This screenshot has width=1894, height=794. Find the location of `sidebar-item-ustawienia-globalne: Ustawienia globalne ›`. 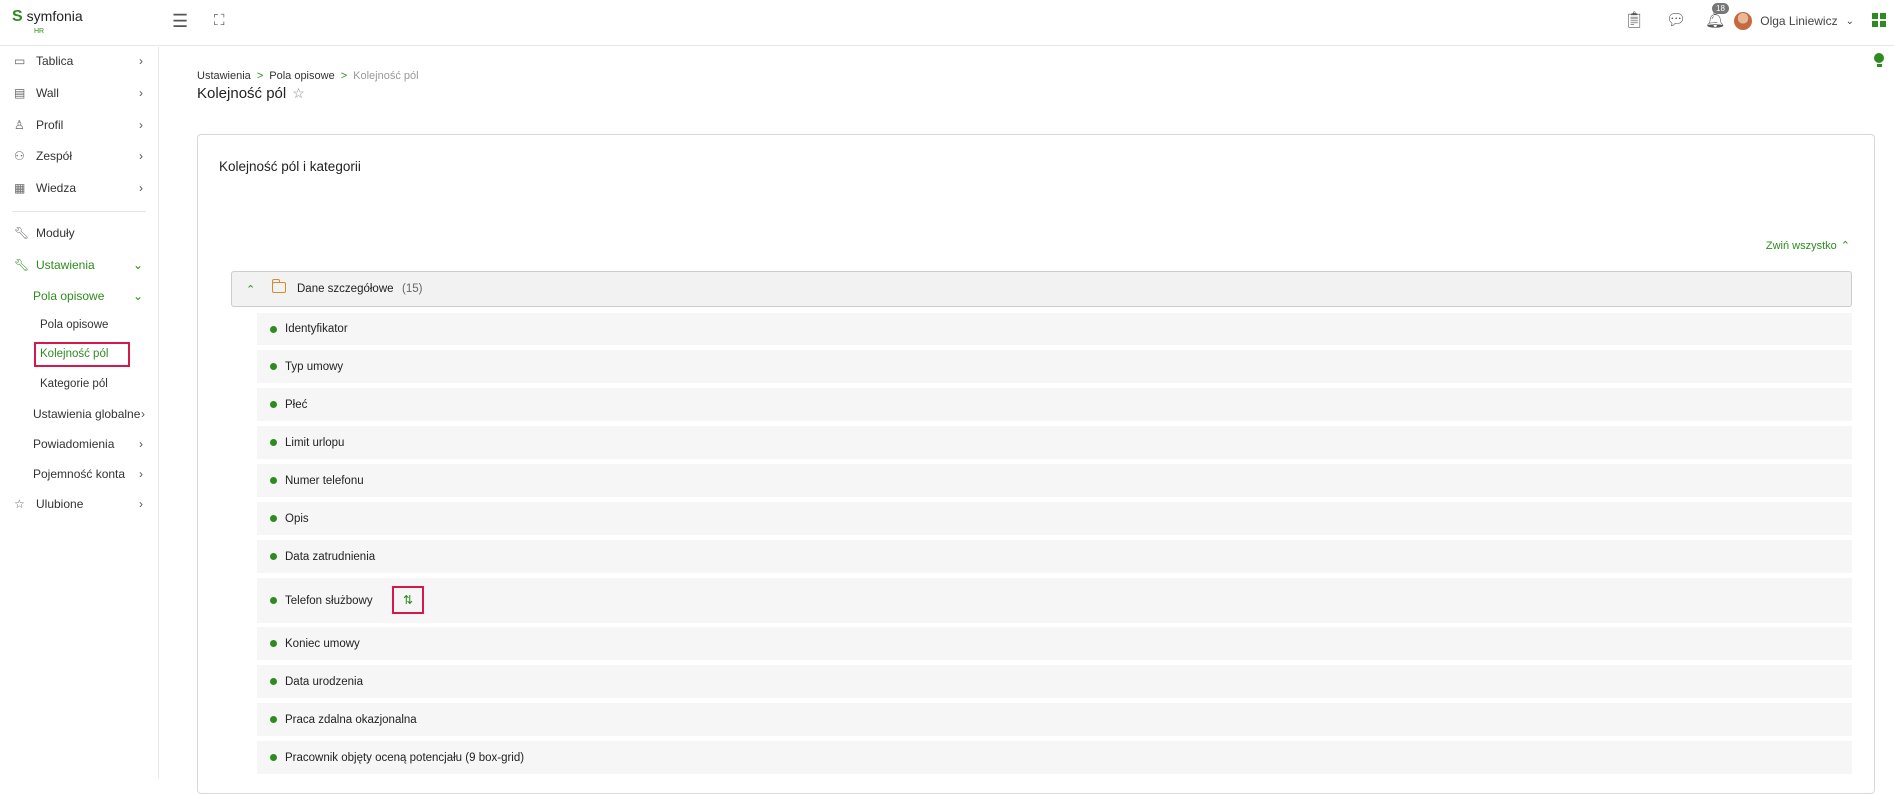

sidebar-item-ustawienia-globalne: Ustawienia globalne › is located at coordinates (79, 414).